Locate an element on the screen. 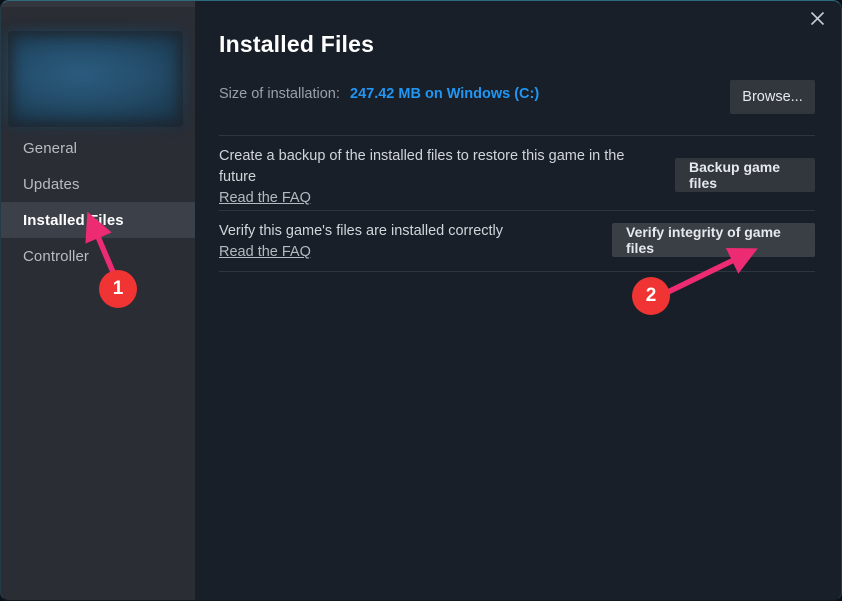 This screenshot has height=601, width=842. sidebar-item-general: General is located at coordinates (97, 148).